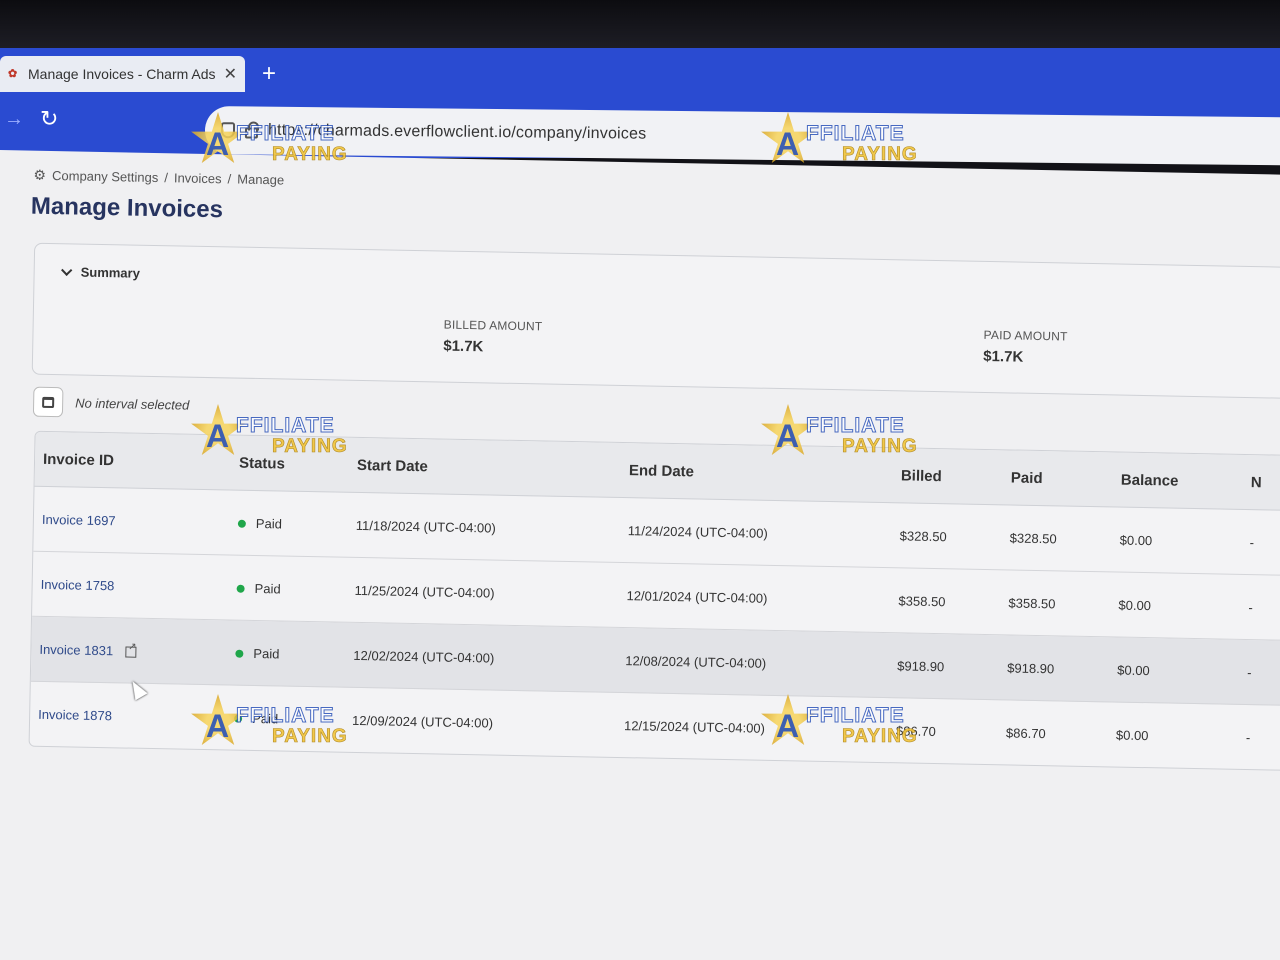 This screenshot has width=1280, height=960. What do you see at coordinates (131, 652) in the screenshot?
I see `external-link-icon` at bounding box center [131, 652].